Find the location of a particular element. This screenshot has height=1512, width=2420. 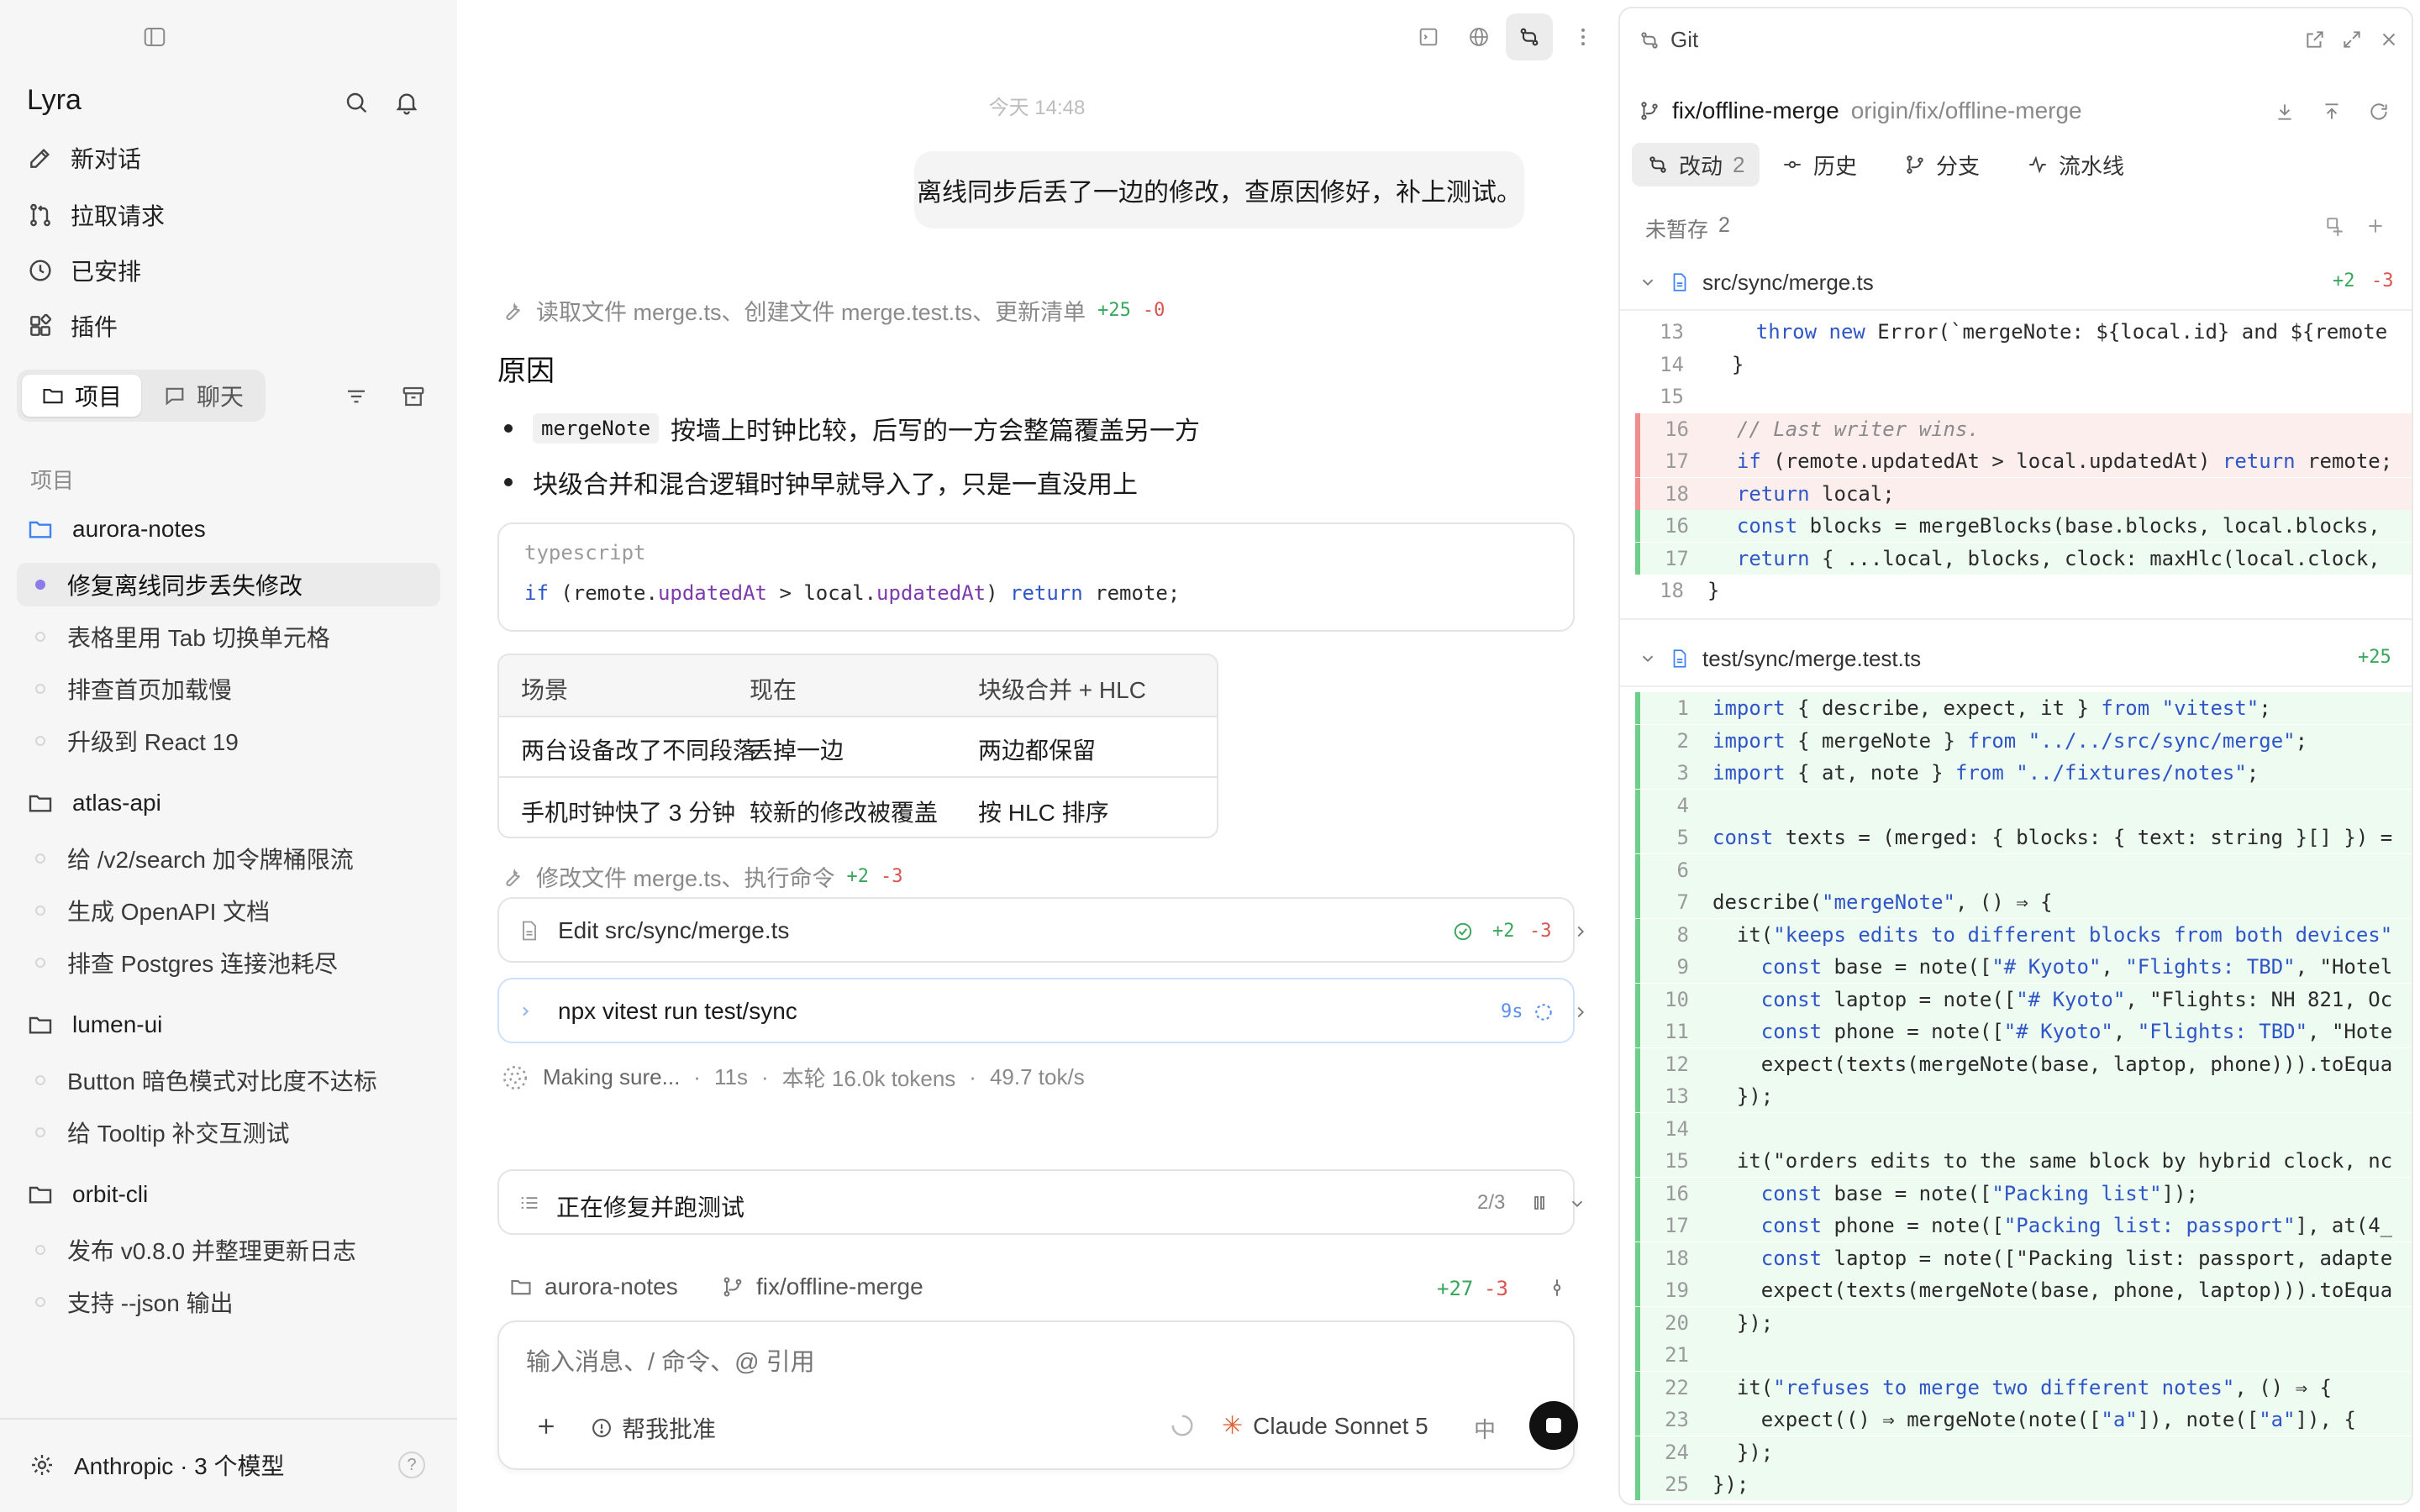

file-path: src/sync/merge.ts is located at coordinates (1788, 282).